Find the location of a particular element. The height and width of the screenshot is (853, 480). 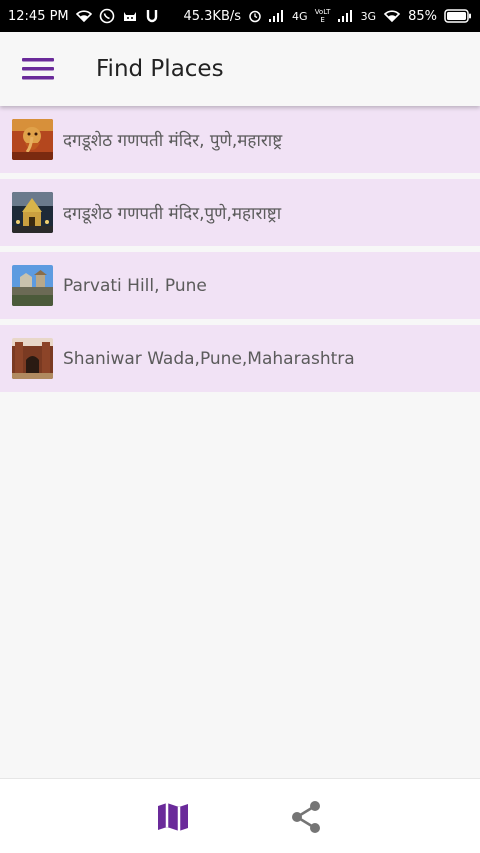

place-name: दगडूशेठ गणपती मंदिर,पुणे,महाराष्ट्रा is located at coordinates (172, 214).